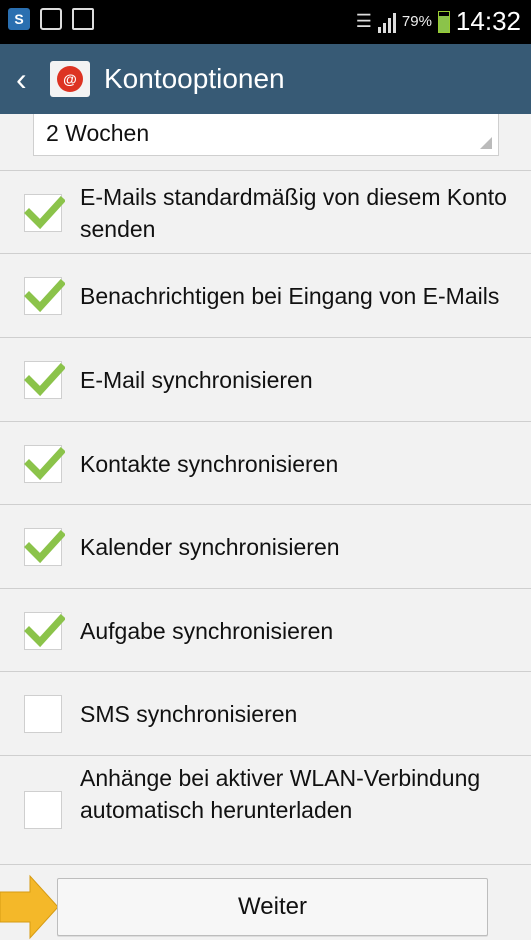 Image resolution: width=531 pixels, height=940 pixels. What do you see at coordinates (488, 21) in the screenshot?
I see `clock: 14:32` at bounding box center [488, 21].